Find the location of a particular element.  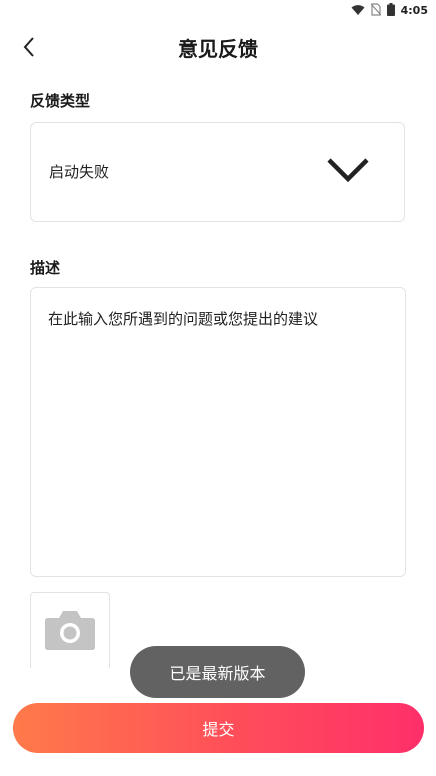

toast-message: 已是最新版本 is located at coordinates (217, 672).